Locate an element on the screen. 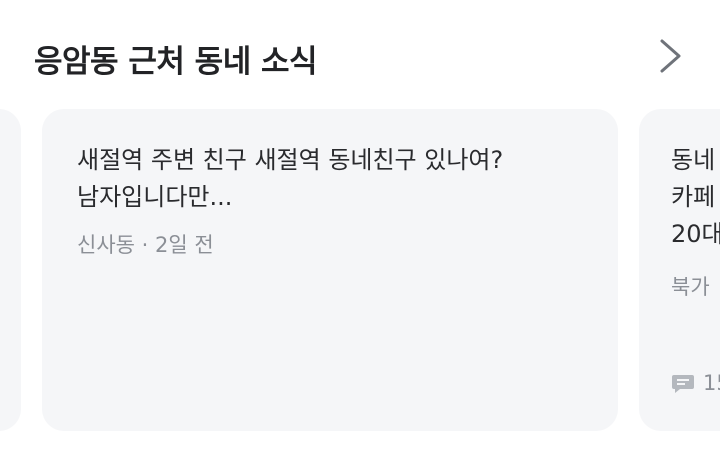  news-card-meta: 신사동 · 2일 전 is located at coordinates (145, 245).